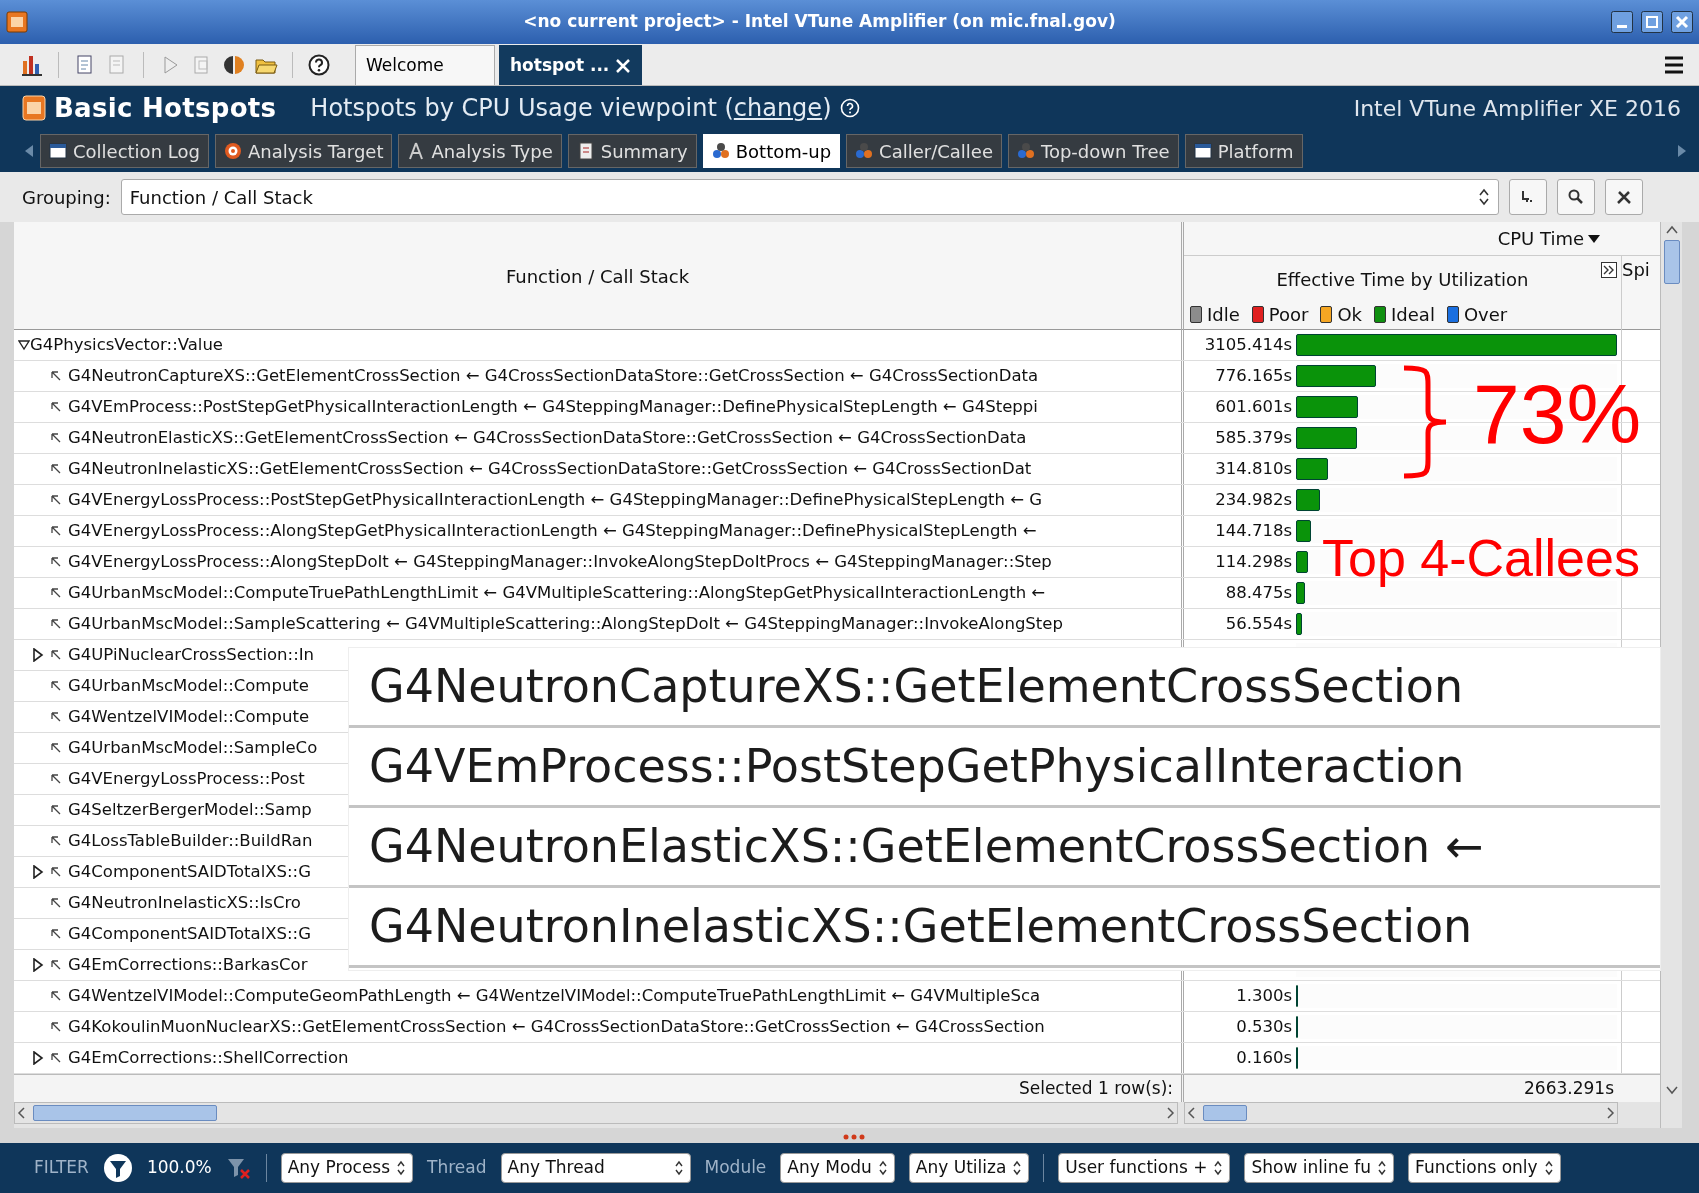 The width and height of the screenshot is (1699, 1193). What do you see at coordinates (117, 1168) in the screenshot?
I see `funnel-icon` at bounding box center [117, 1168].